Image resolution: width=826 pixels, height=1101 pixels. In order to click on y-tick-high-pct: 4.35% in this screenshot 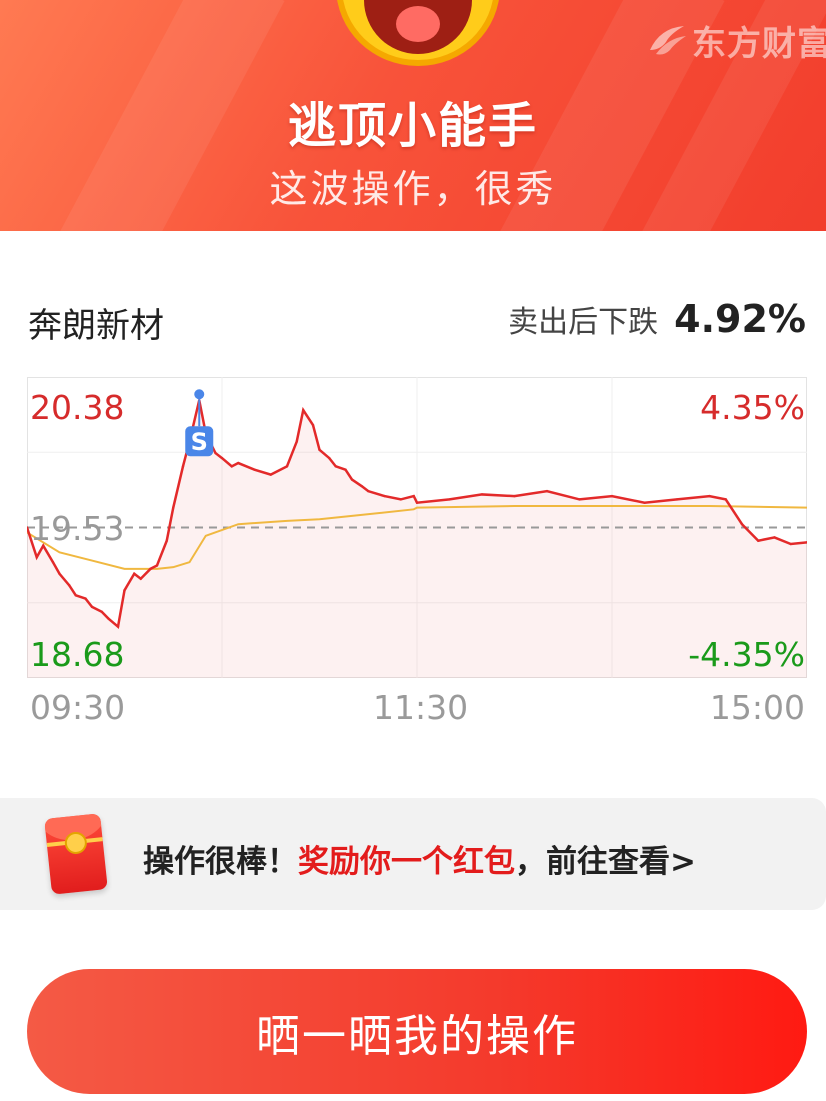, I will do `click(752, 407)`.